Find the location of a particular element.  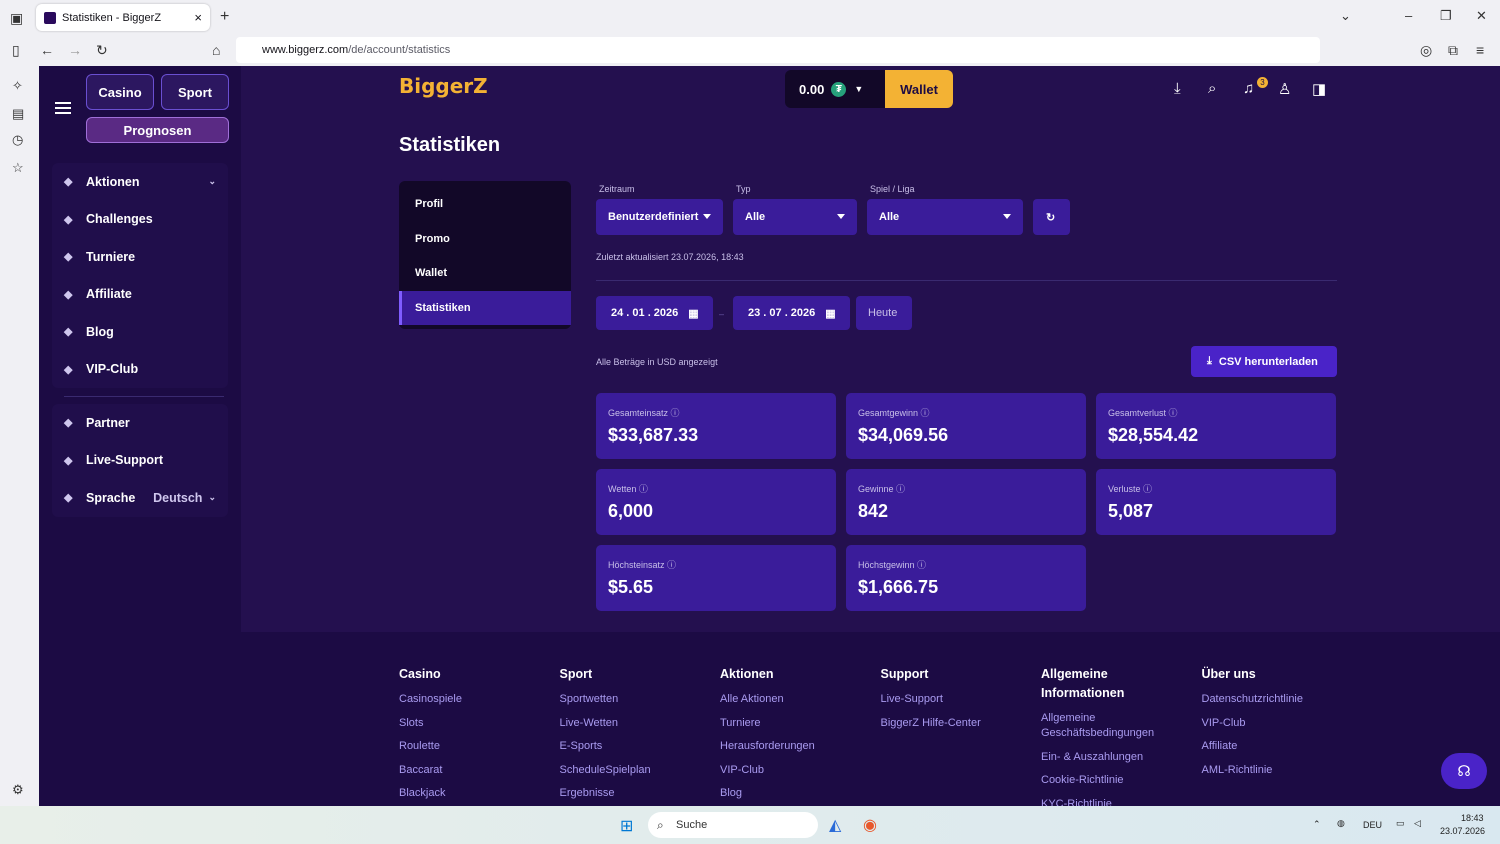

footer-link: Allgemeine Geschäftsbedingungen is located at coordinates (1103, 726).